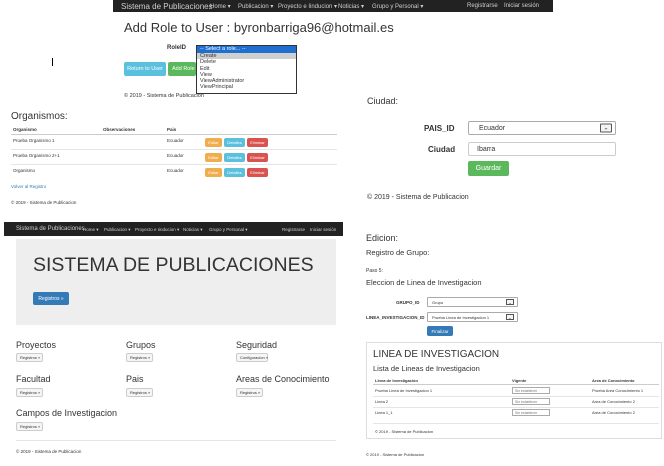  I want to click on table-row-3-pais: Ecuador, so click(175, 170).